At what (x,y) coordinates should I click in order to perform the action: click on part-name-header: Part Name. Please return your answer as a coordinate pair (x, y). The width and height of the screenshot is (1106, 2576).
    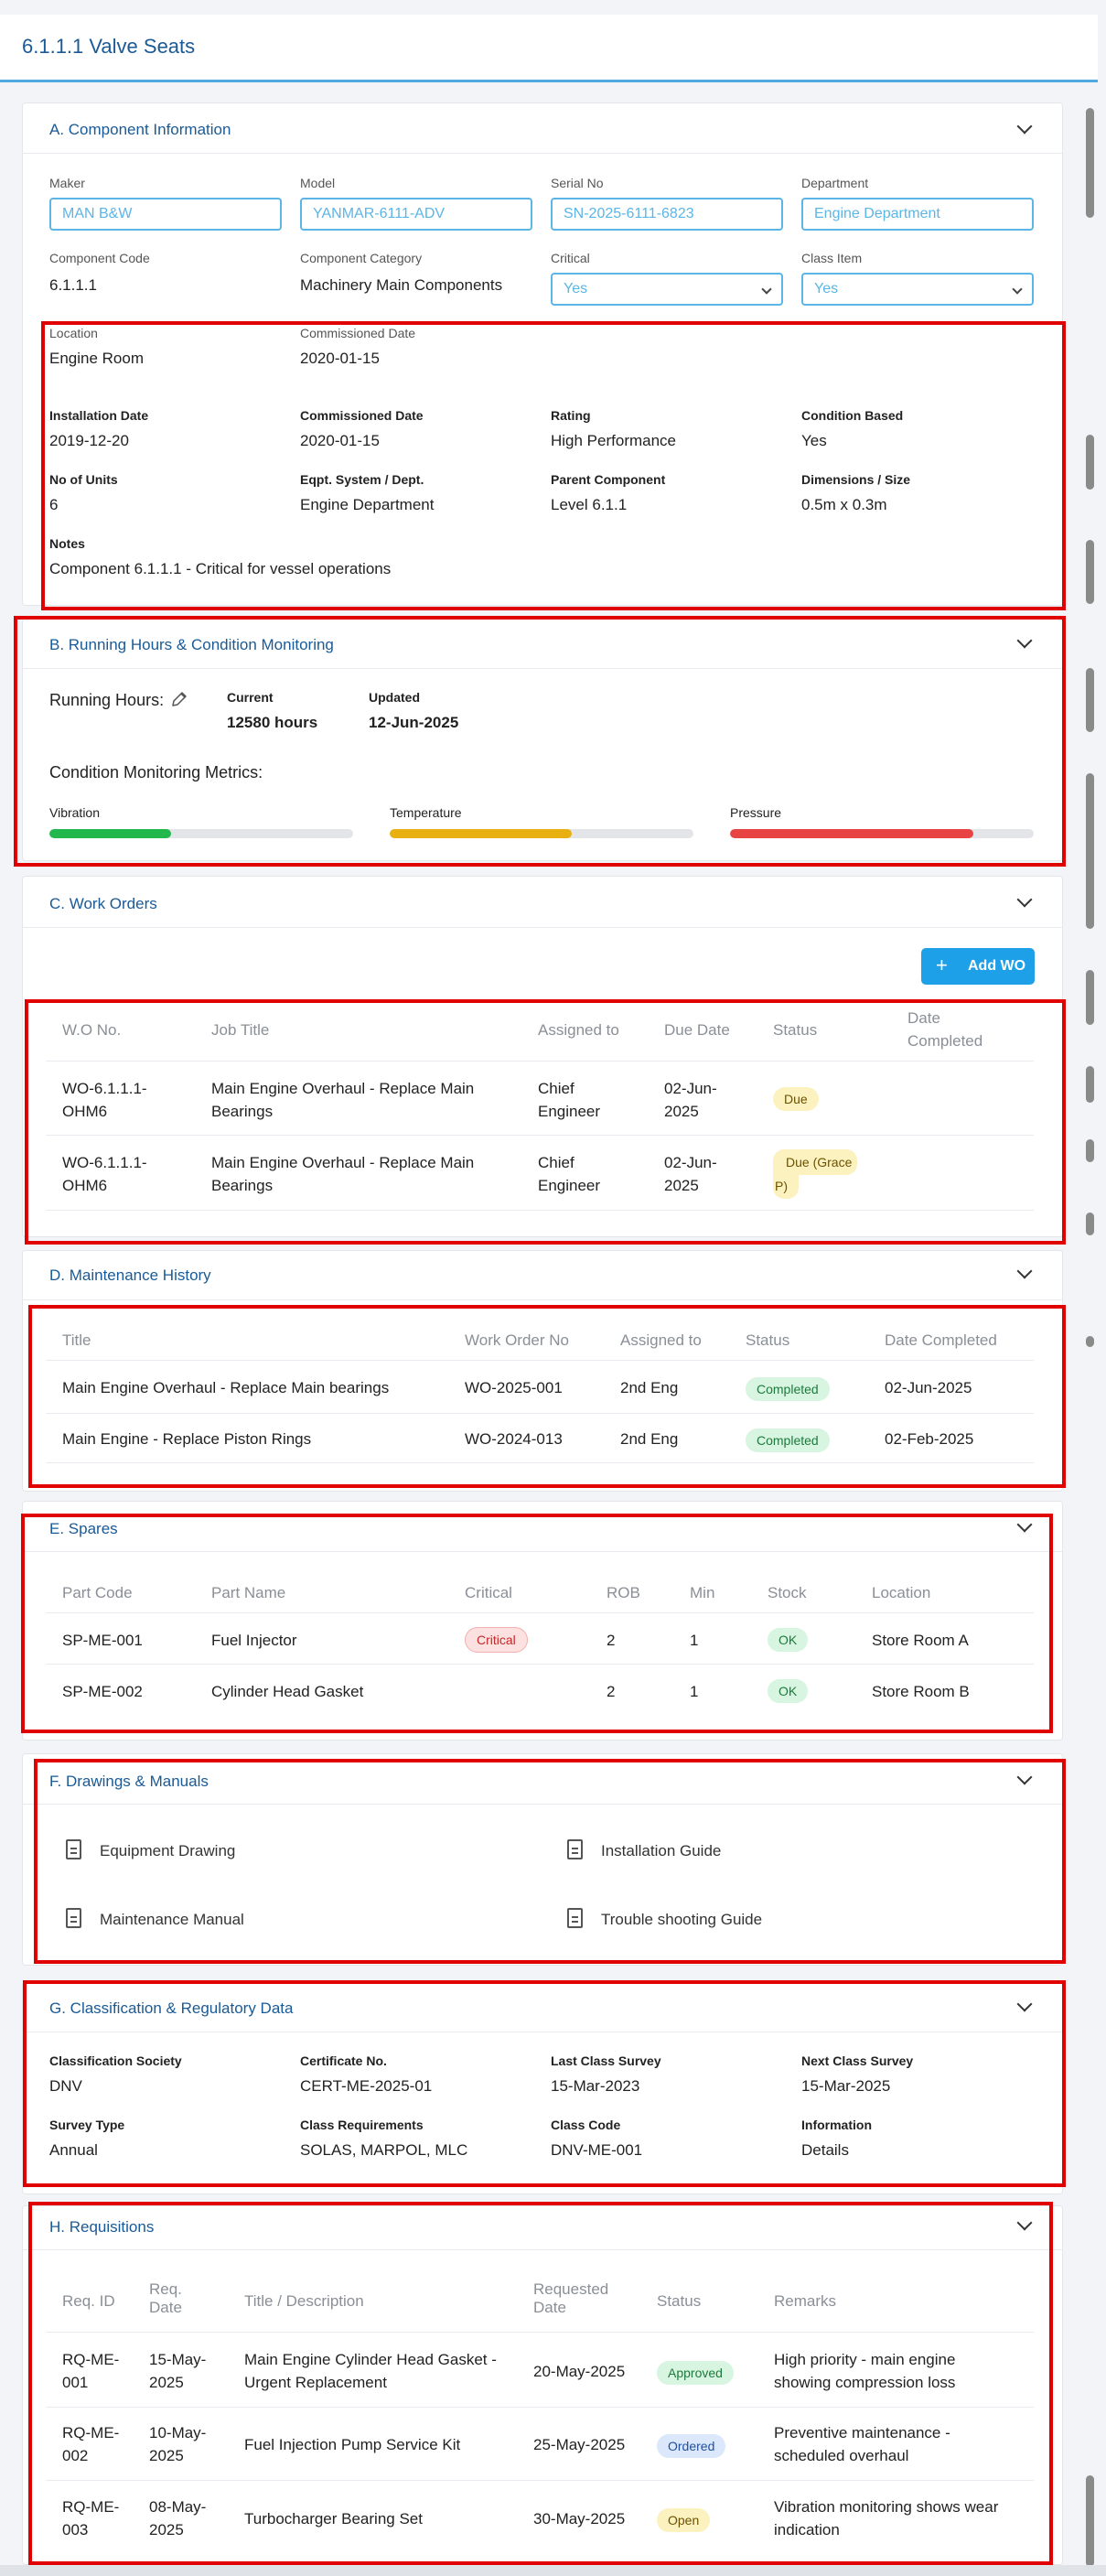
    Looking at the image, I should click on (248, 1593).